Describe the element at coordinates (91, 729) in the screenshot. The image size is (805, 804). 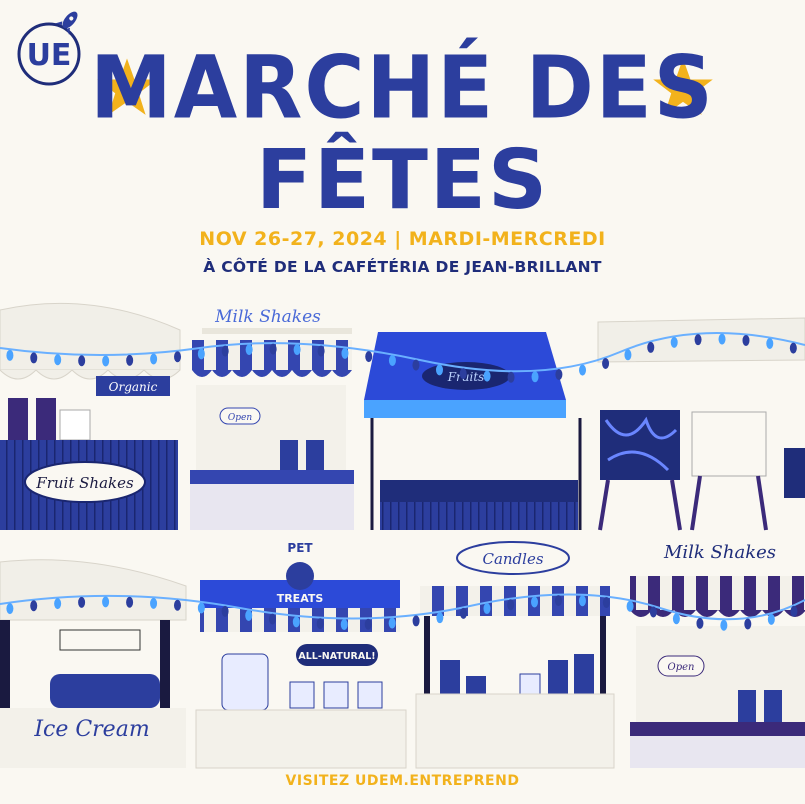
I see `ice-cream-sign: Ice Cream` at that location.